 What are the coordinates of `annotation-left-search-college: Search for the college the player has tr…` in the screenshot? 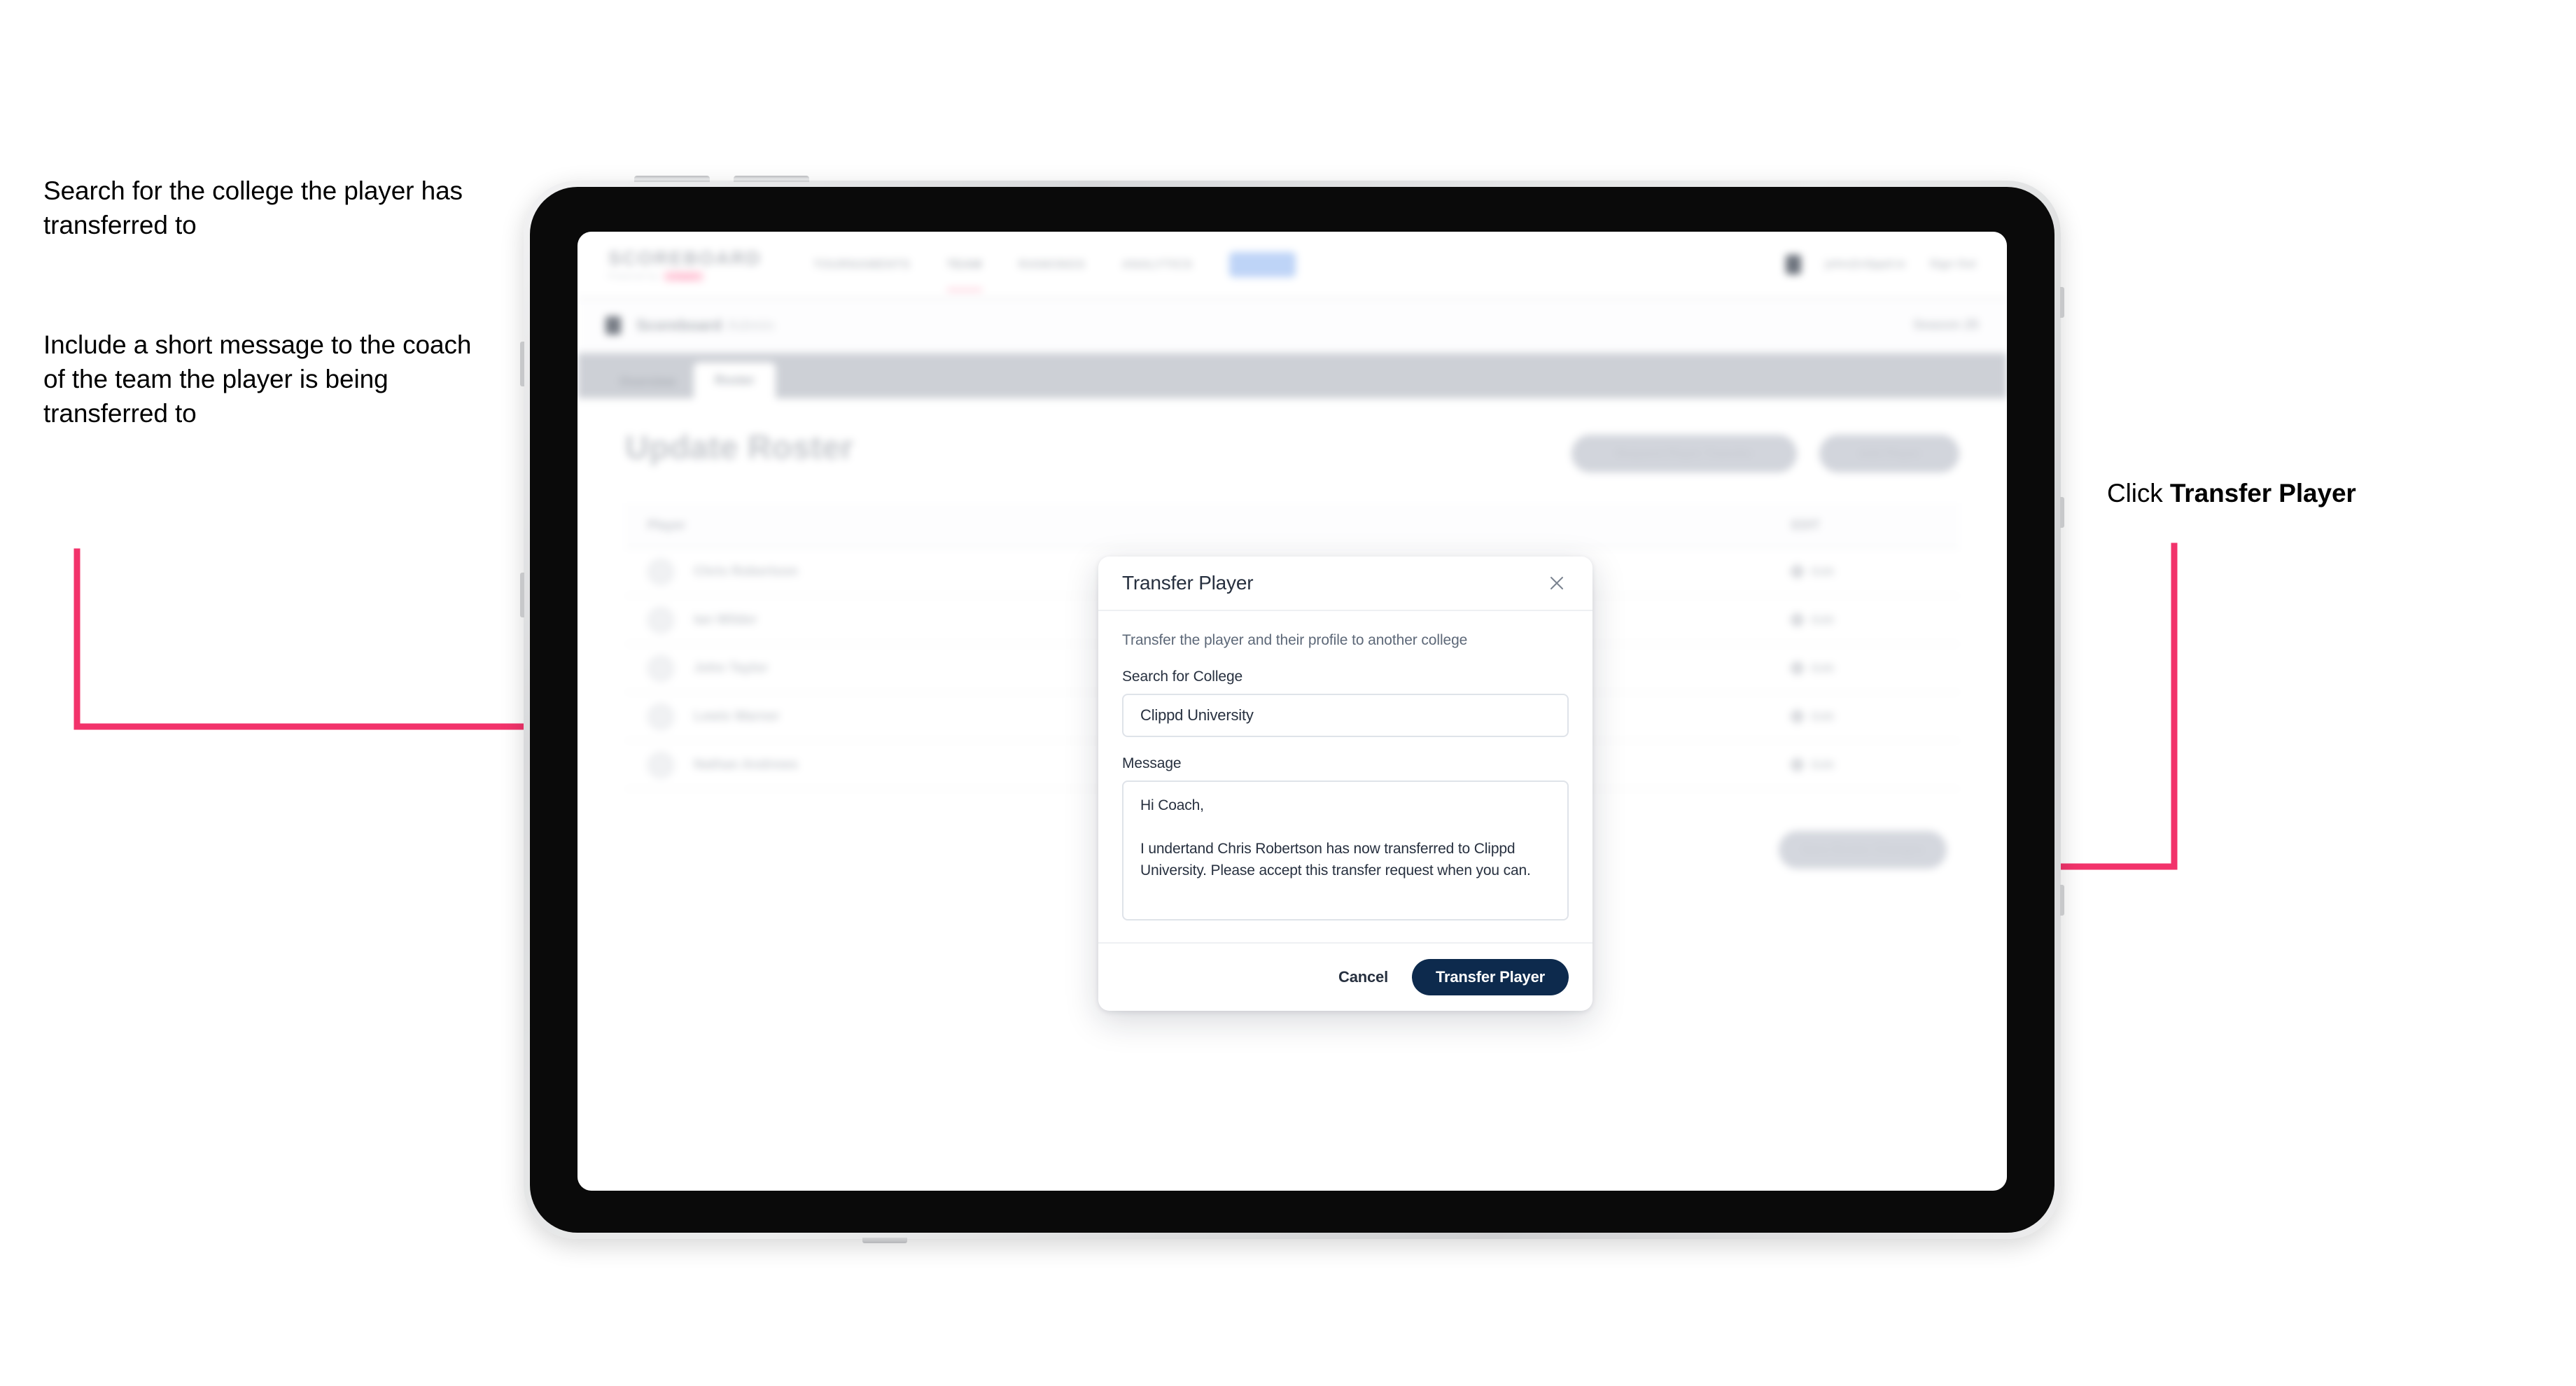 It's located at (253, 208).